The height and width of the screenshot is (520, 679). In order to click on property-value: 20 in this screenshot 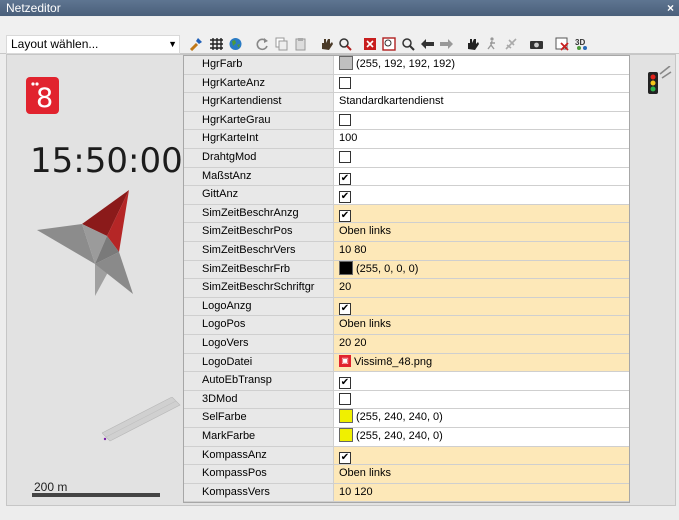, I will do `click(481, 288)`.